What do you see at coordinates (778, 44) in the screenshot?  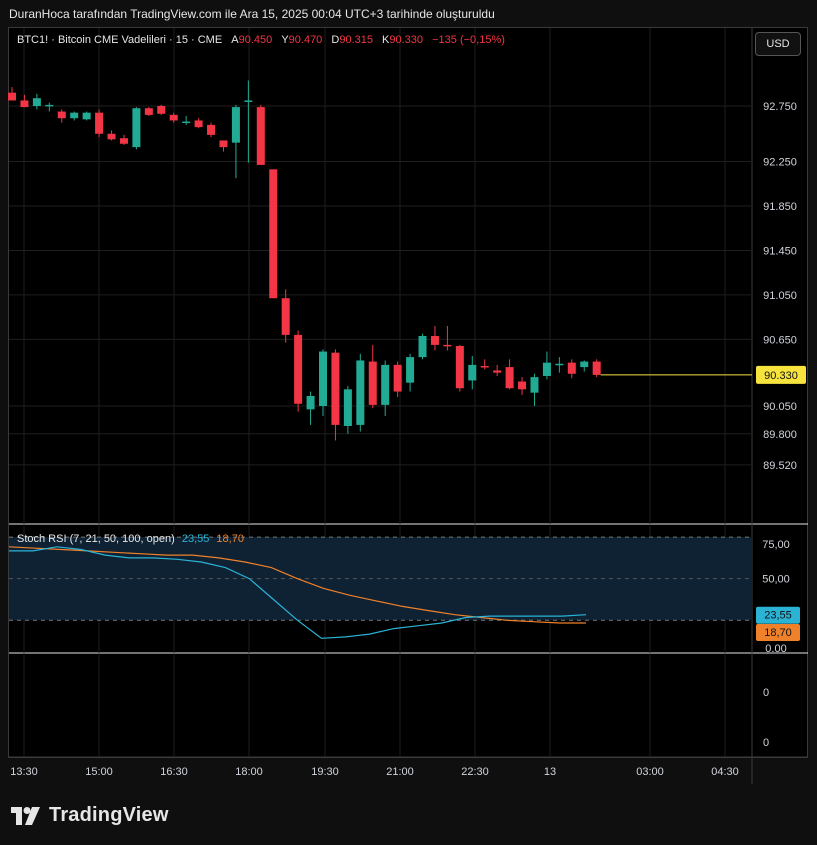 I see `currency-button: USD` at bounding box center [778, 44].